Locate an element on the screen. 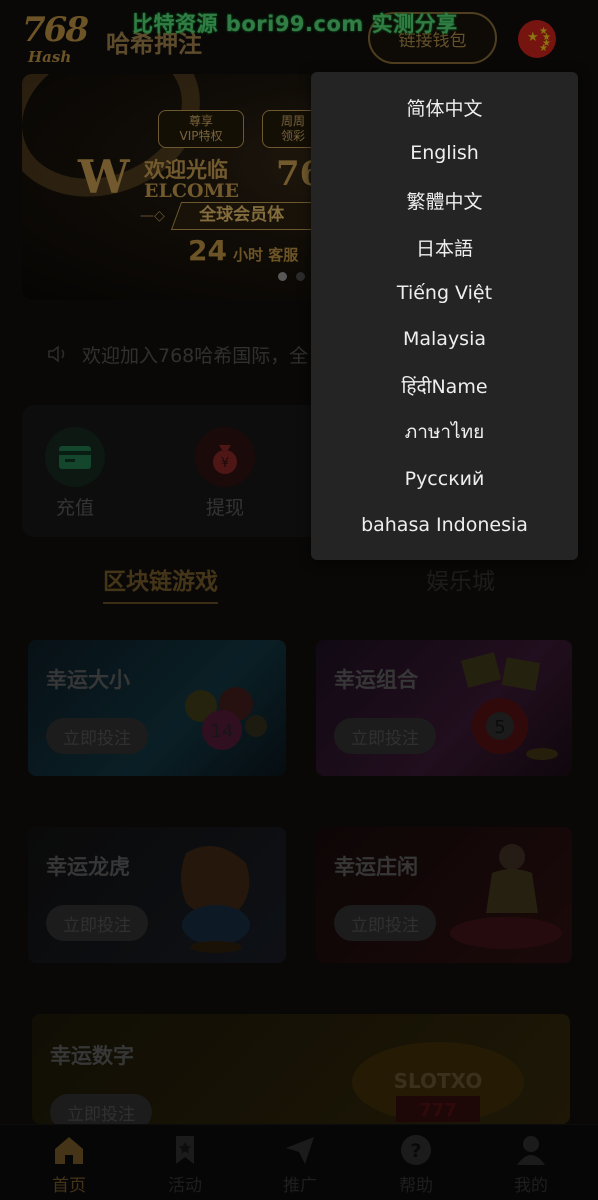 This screenshot has width=598, height=1200. language-option-th: ภาษาไทย is located at coordinates (444, 432).